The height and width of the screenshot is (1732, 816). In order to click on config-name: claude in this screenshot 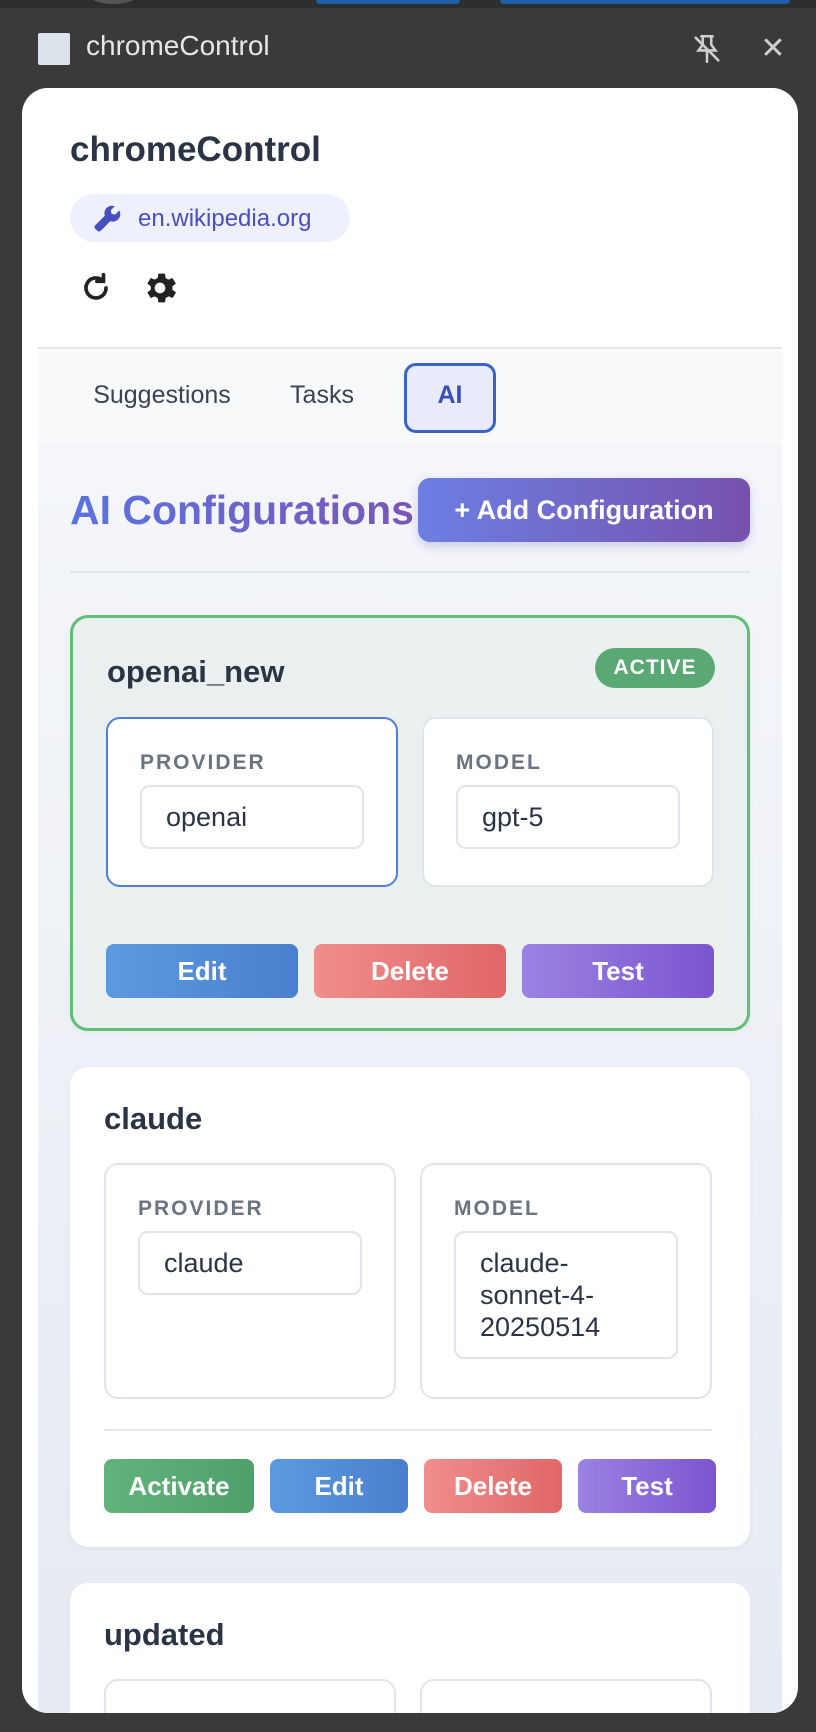, I will do `click(153, 1118)`.